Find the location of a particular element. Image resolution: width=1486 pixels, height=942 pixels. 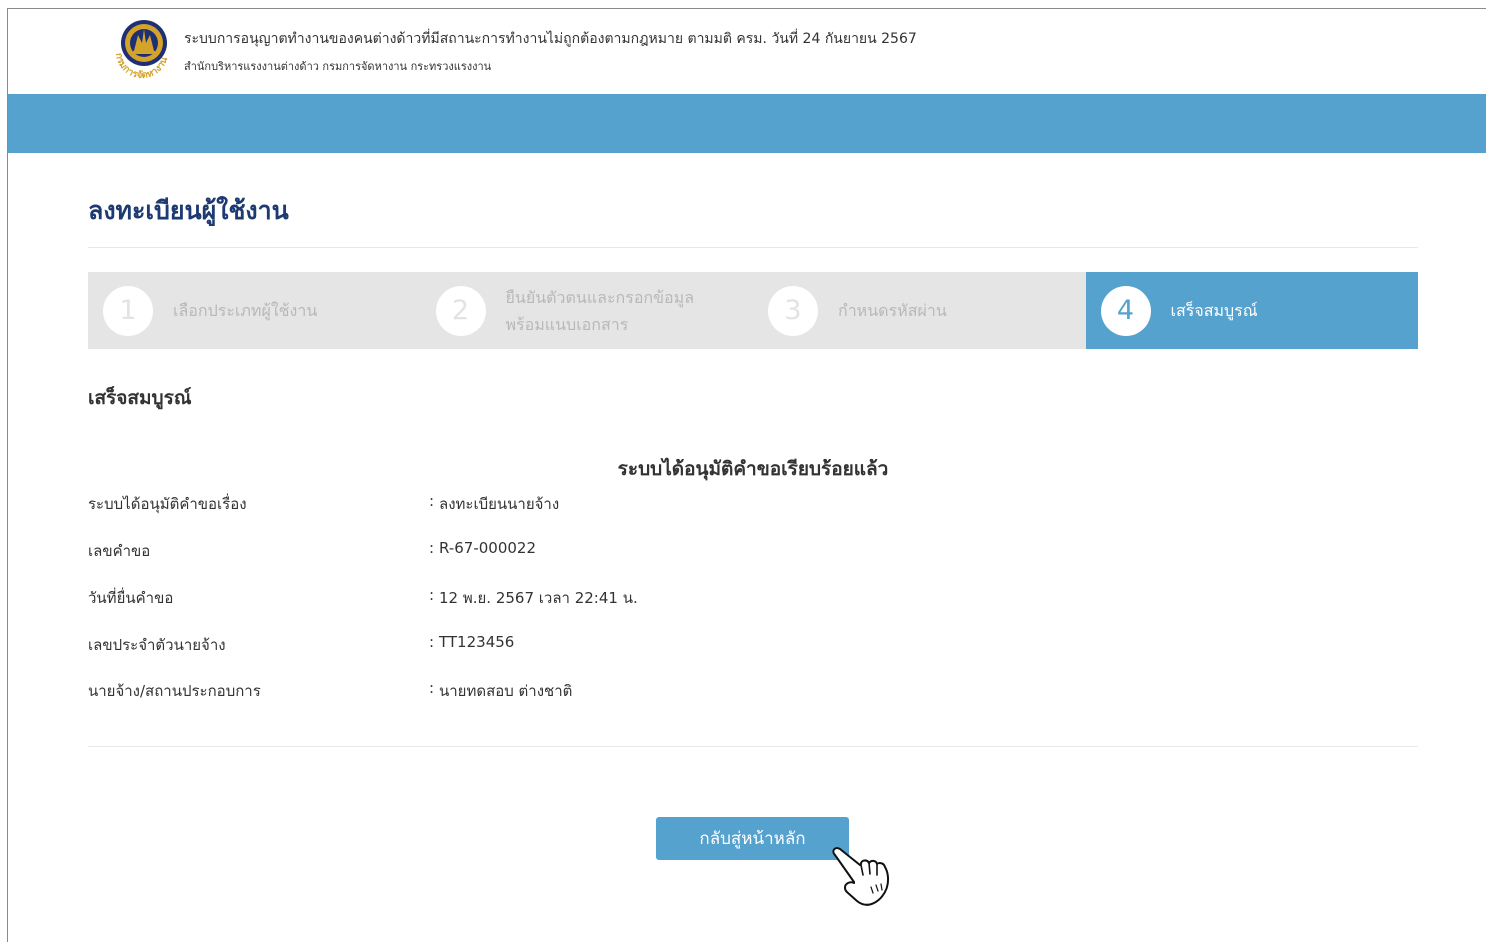

step-complete: 4 เสร็จสมบูรณ์ is located at coordinates (1251, 310).